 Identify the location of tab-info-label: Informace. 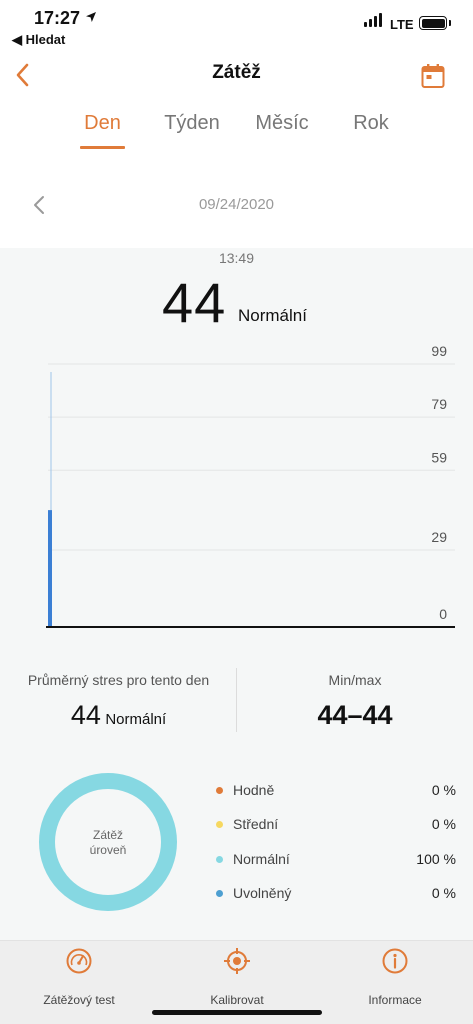
(395, 1000).